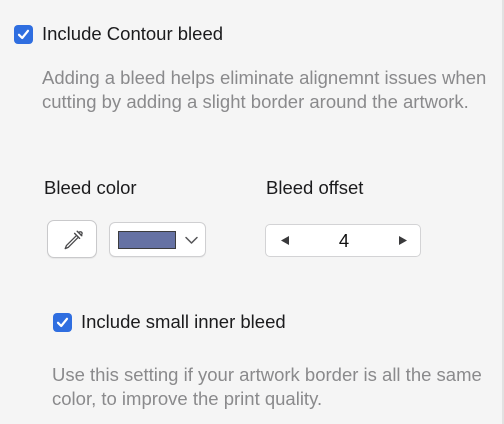 Image resolution: width=504 pixels, height=424 pixels. Describe the element at coordinates (315, 187) in the screenshot. I see `bleed-offset-label: Bleed offset` at that location.